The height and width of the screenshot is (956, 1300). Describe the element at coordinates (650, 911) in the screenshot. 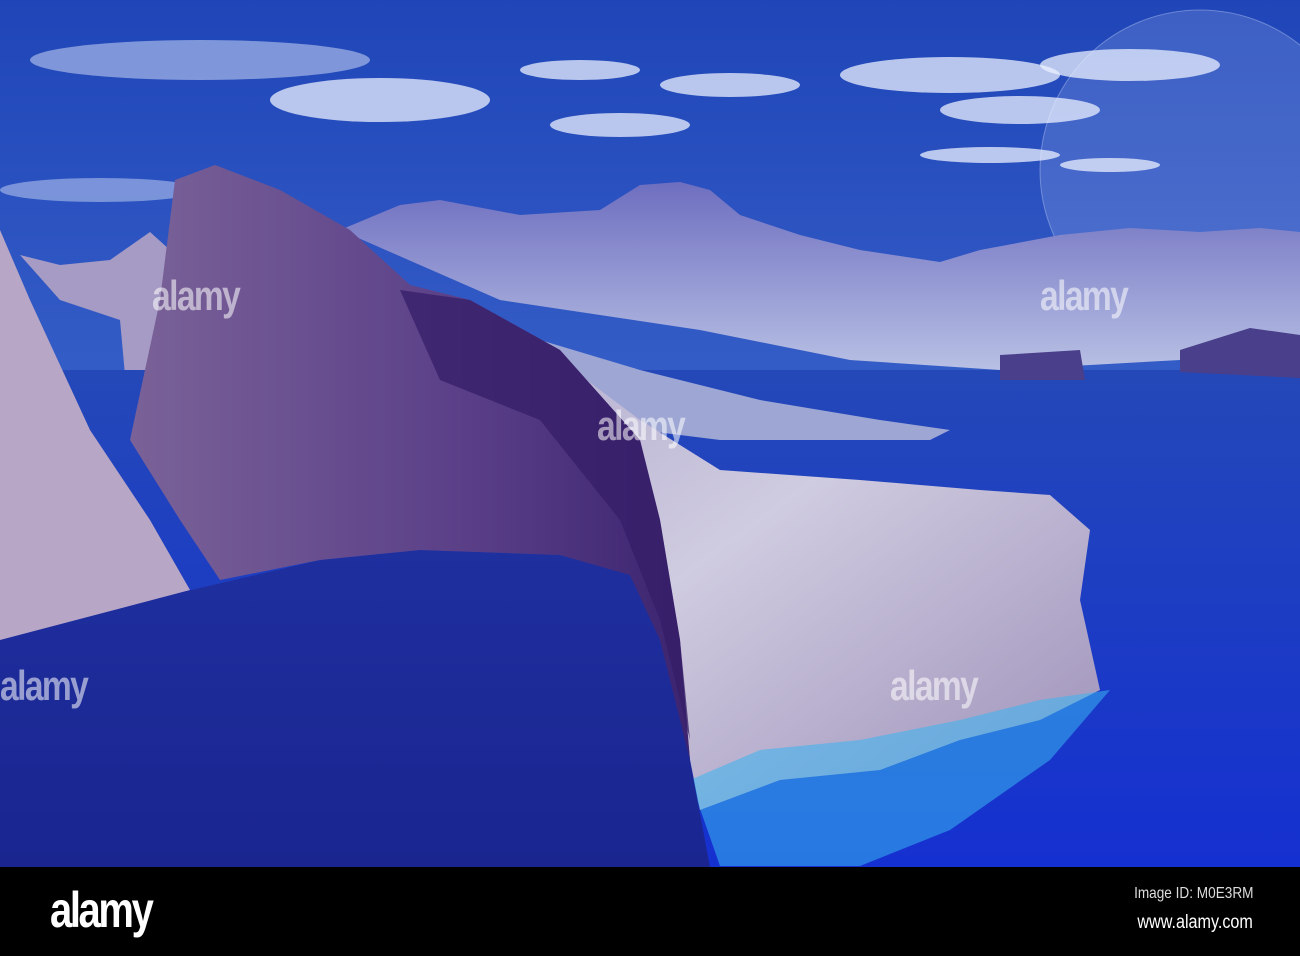

I see `footer-bar: alamy Image ID: M0E3RM www.alamy.com` at that location.